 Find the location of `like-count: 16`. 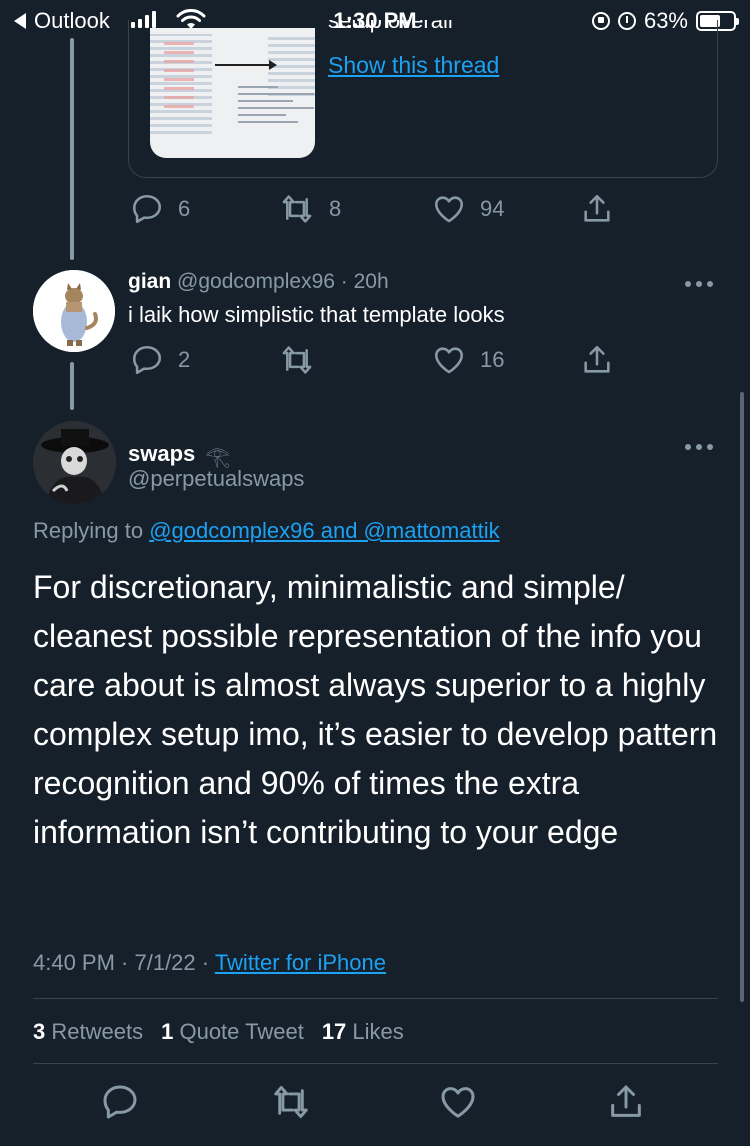

like-count: 16 is located at coordinates (492, 359).